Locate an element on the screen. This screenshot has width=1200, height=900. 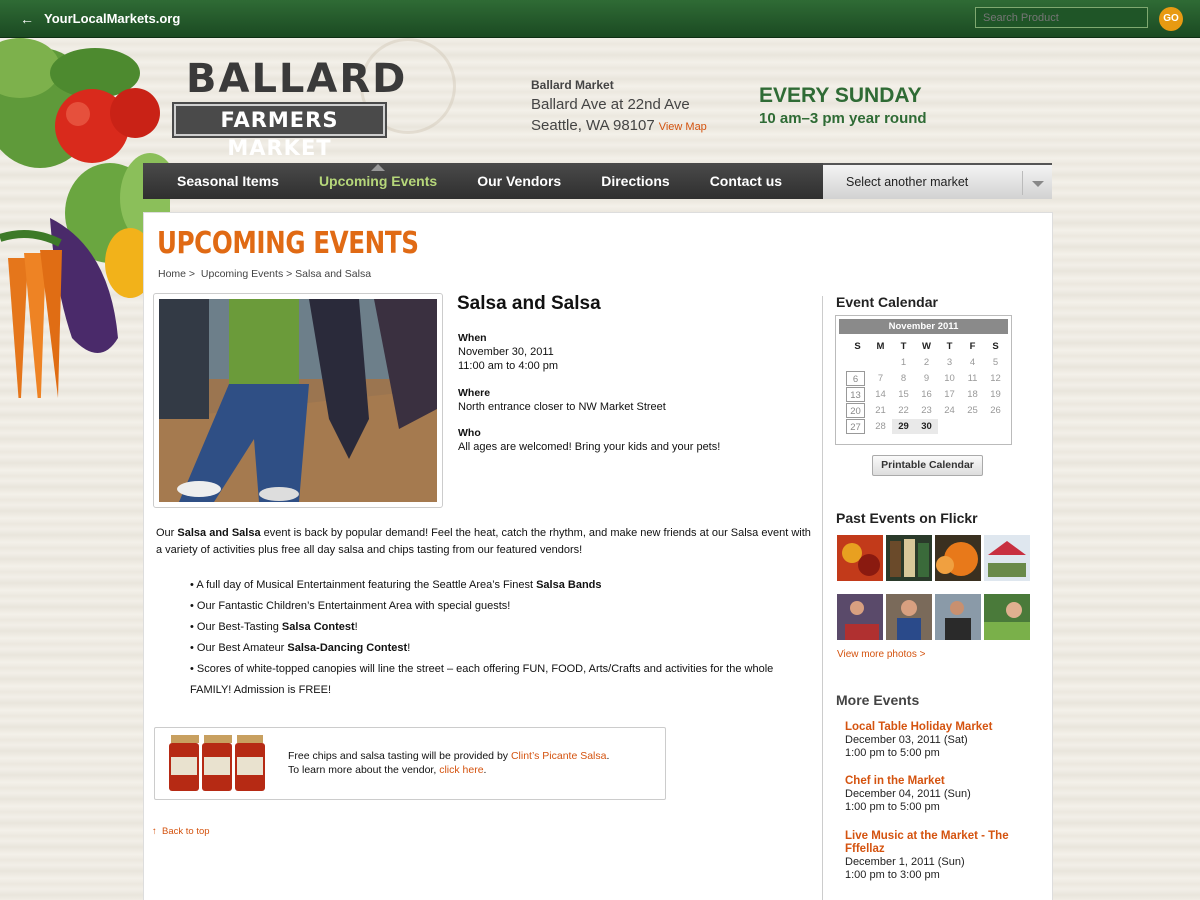
calendar-day: 26 is located at coordinates (995, 410).